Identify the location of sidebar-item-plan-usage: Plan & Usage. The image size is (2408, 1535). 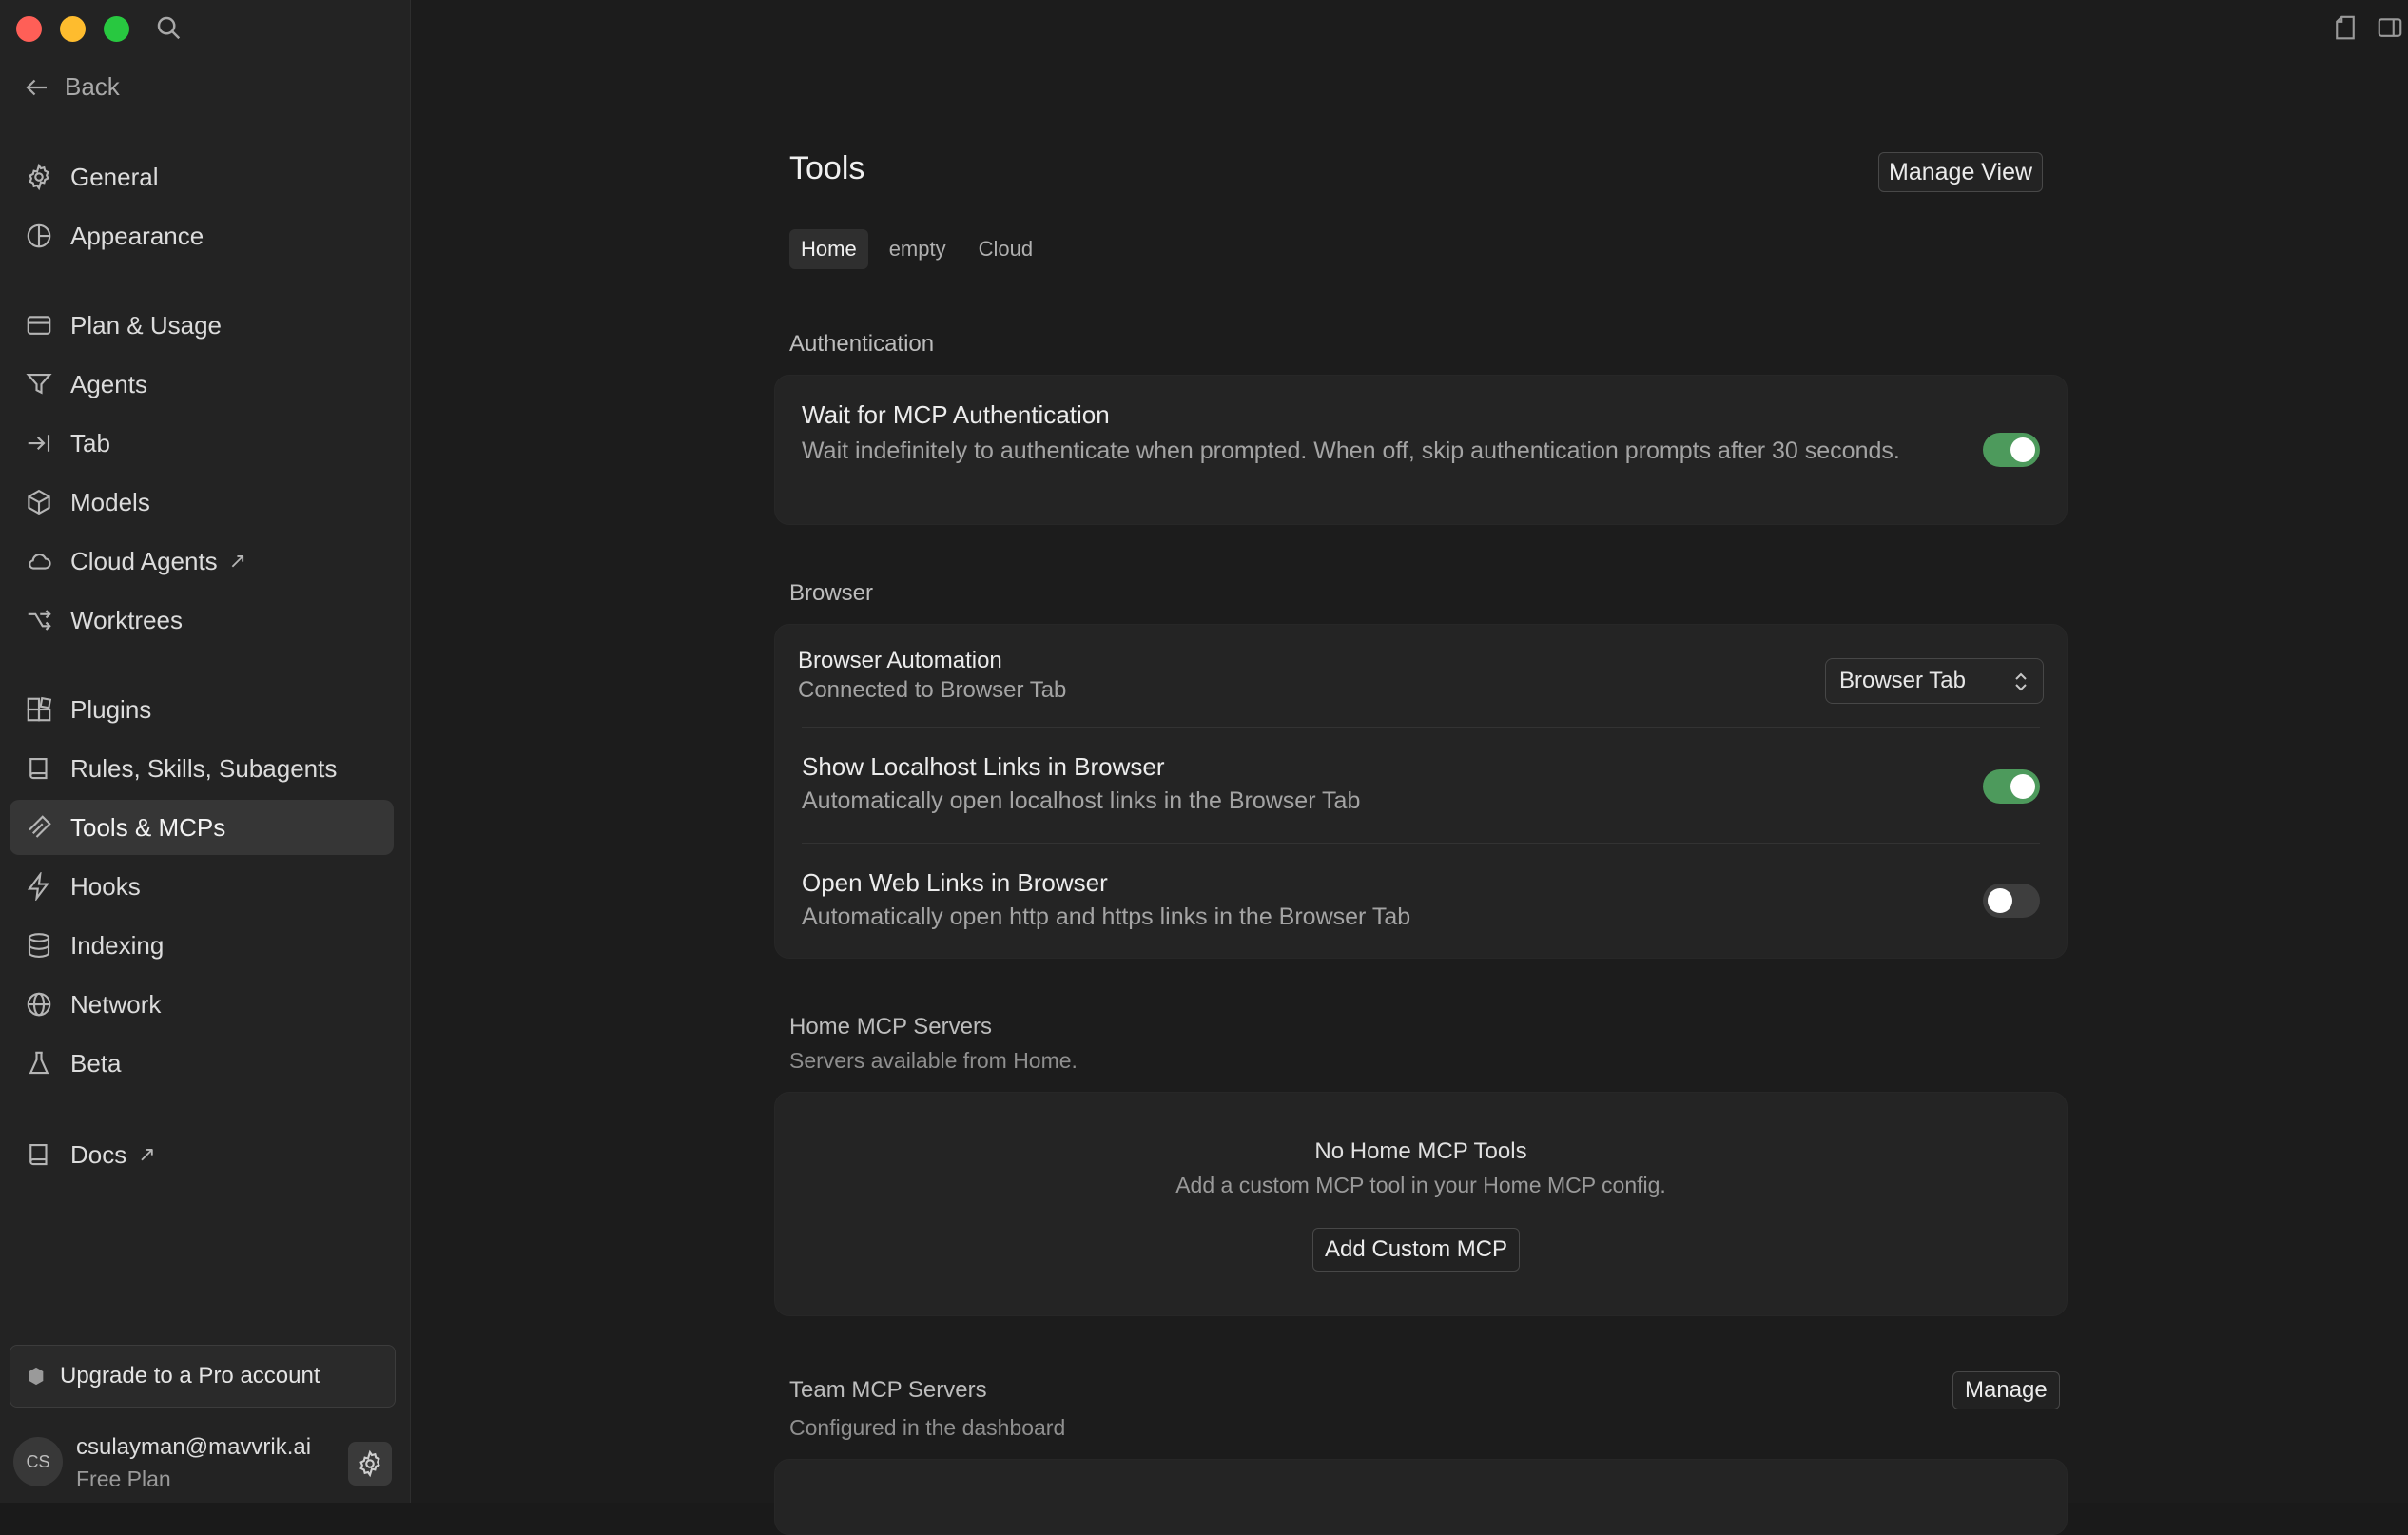
(202, 325).